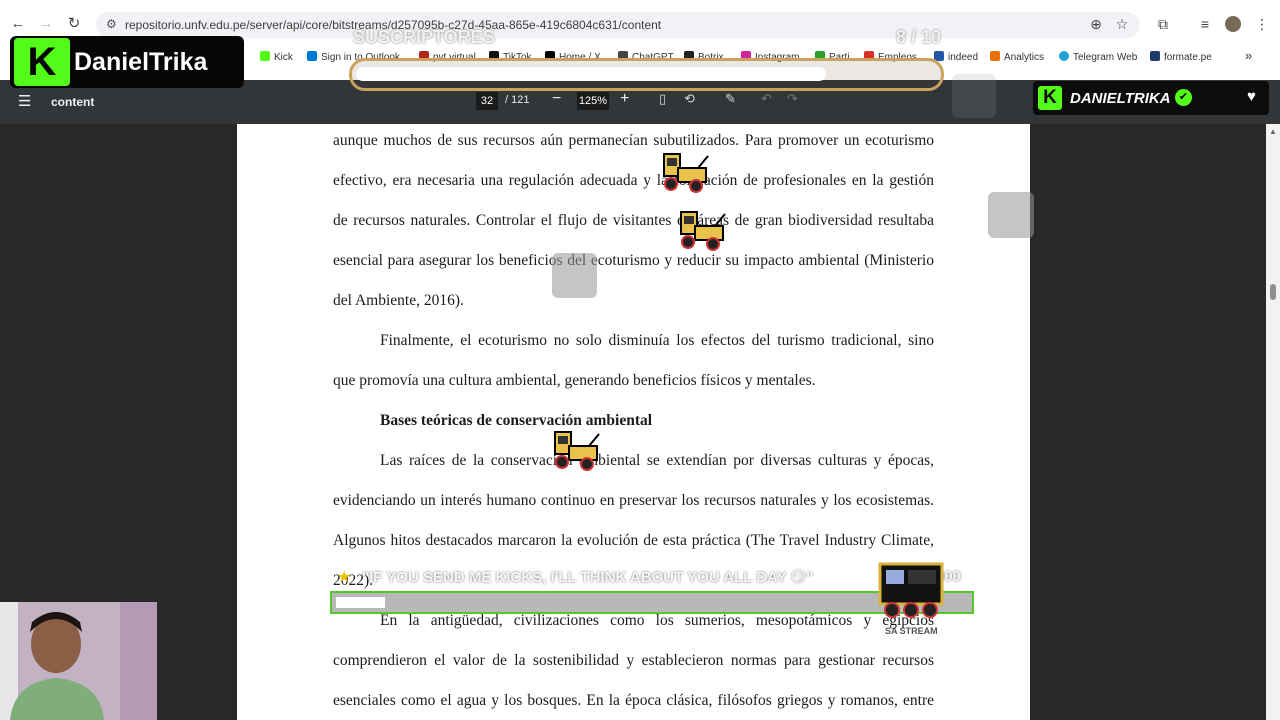 The height and width of the screenshot is (720, 1280). I want to click on section-heading: Bases teóricas de conservación ambiental, so click(516, 420).